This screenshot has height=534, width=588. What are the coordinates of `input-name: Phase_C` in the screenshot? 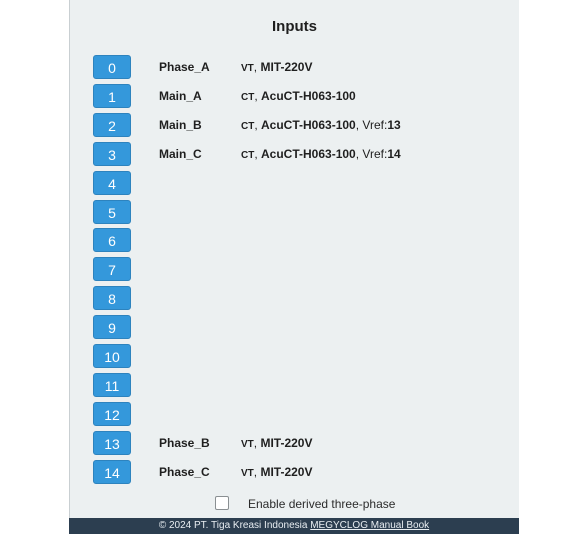 It's located at (184, 471).